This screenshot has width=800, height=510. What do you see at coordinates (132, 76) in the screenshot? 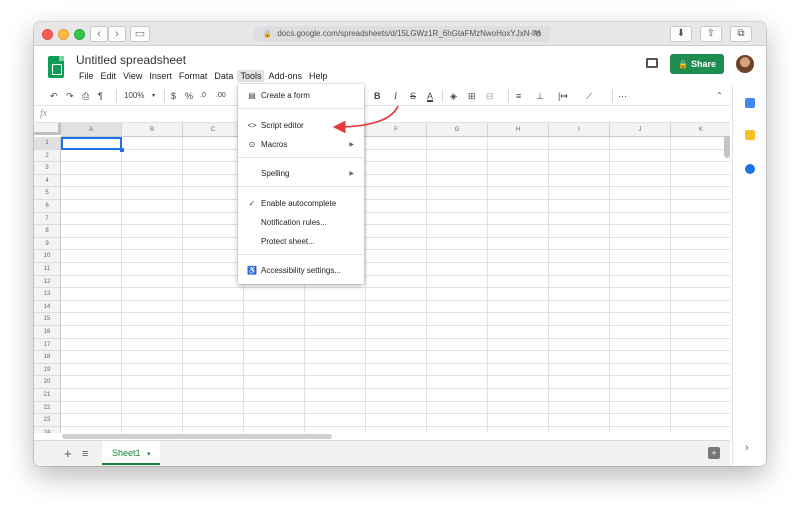
I see `menu-view: View` at bounding box center [132, 76].